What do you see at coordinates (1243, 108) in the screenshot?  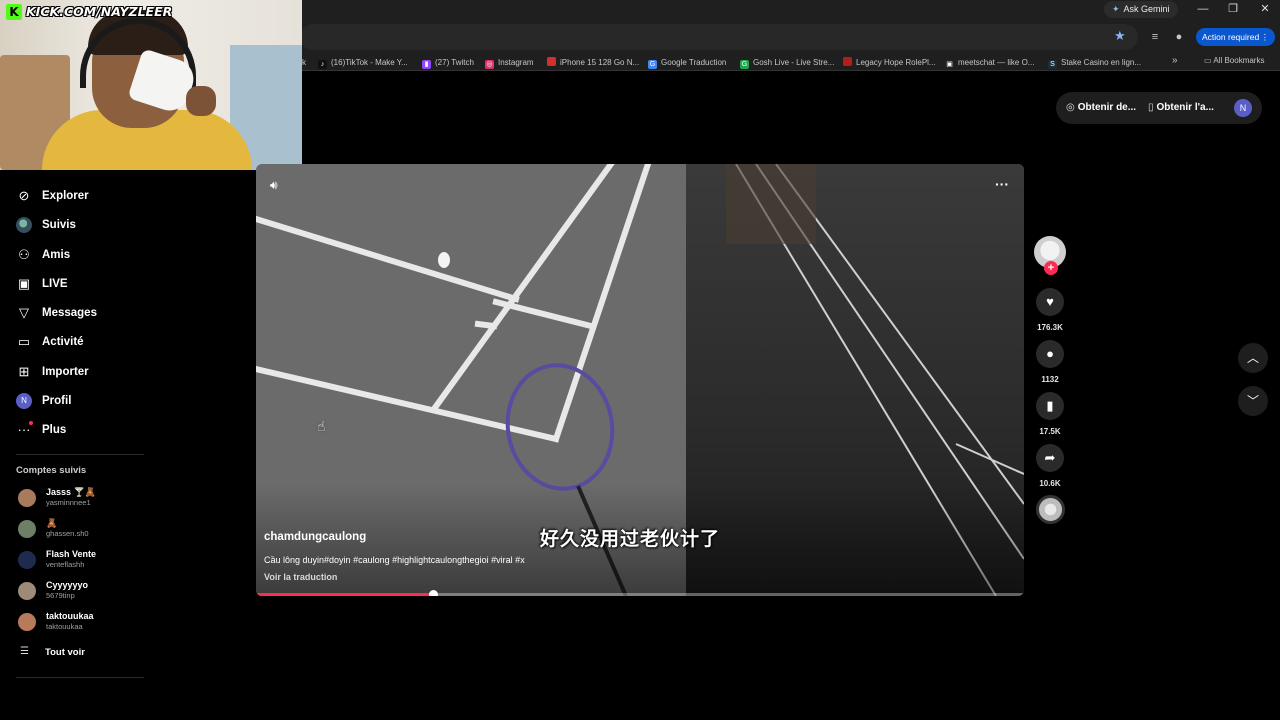 I see `user-avatar: N` at bounding box center [1243, 108].